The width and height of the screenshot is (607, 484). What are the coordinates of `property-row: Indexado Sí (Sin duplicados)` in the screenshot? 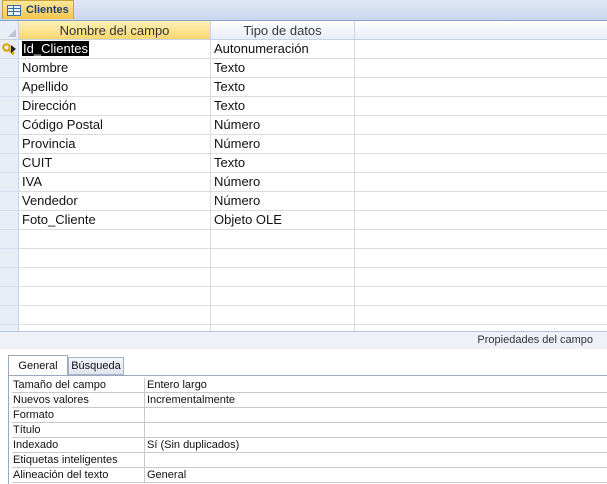 It's located at (309, 445).